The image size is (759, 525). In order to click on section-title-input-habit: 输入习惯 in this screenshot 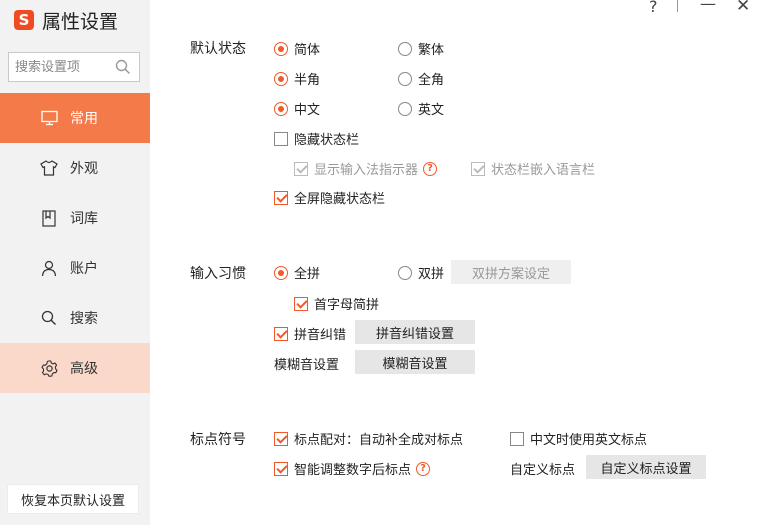, I will do `click(218, 274)`.